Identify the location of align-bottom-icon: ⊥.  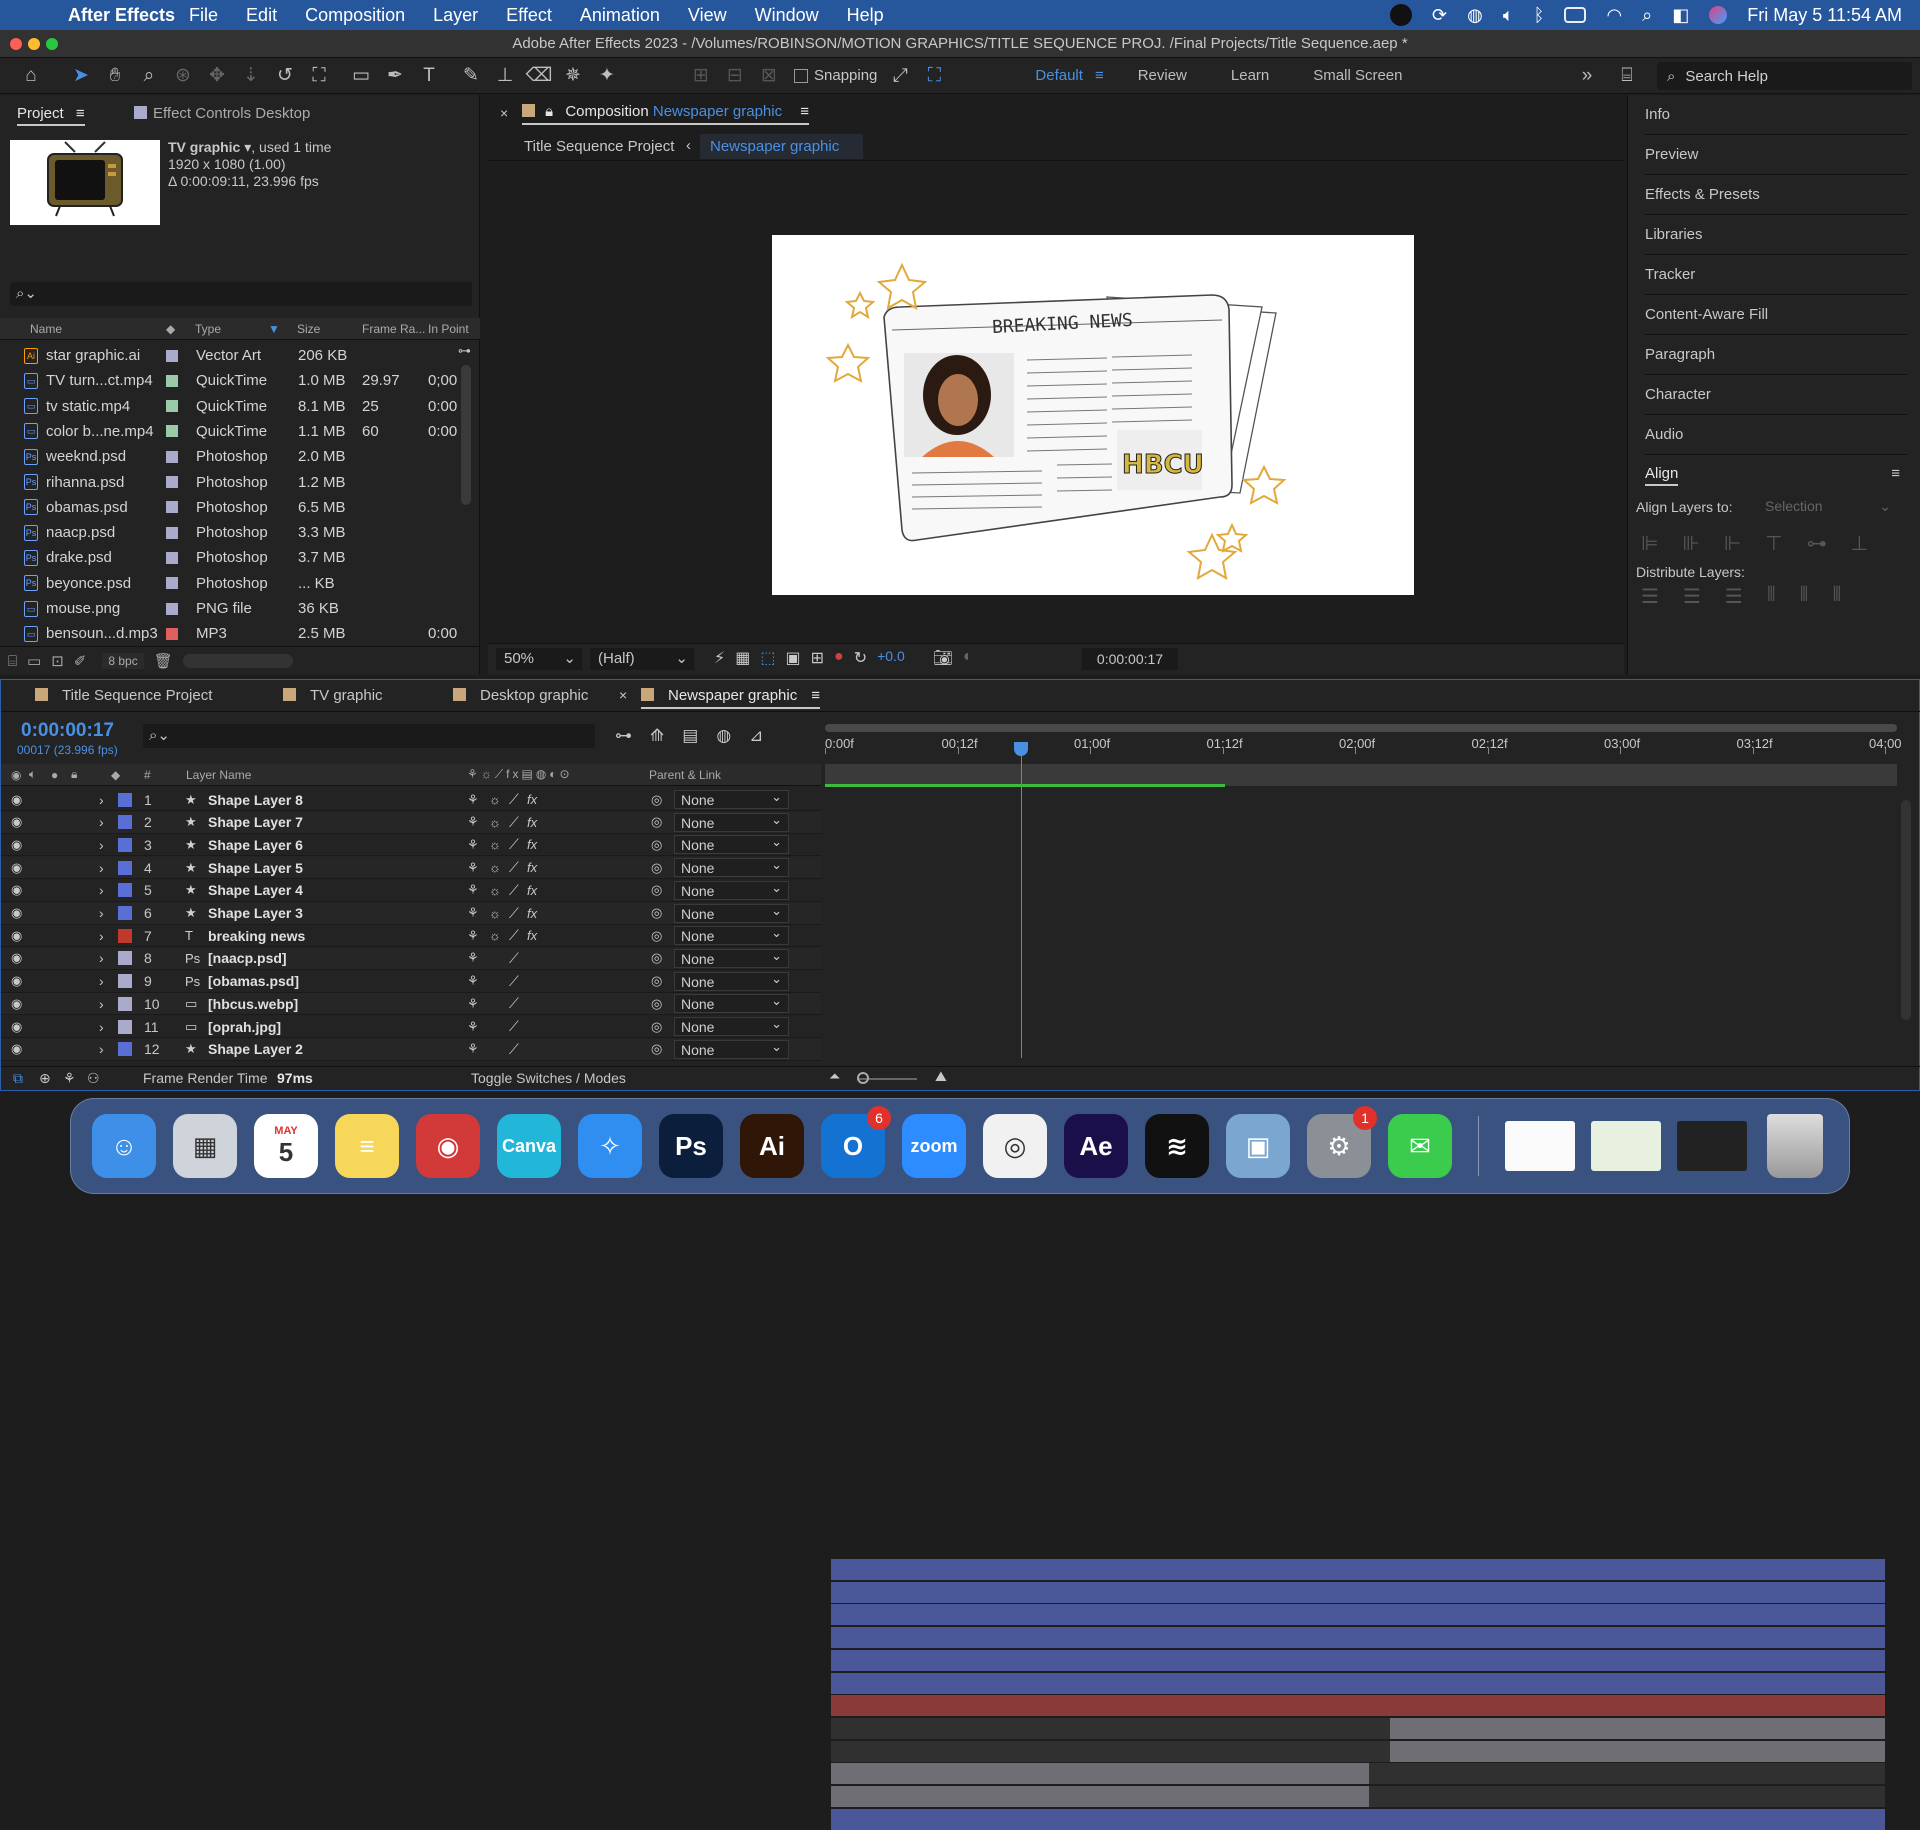
(1859, 543).